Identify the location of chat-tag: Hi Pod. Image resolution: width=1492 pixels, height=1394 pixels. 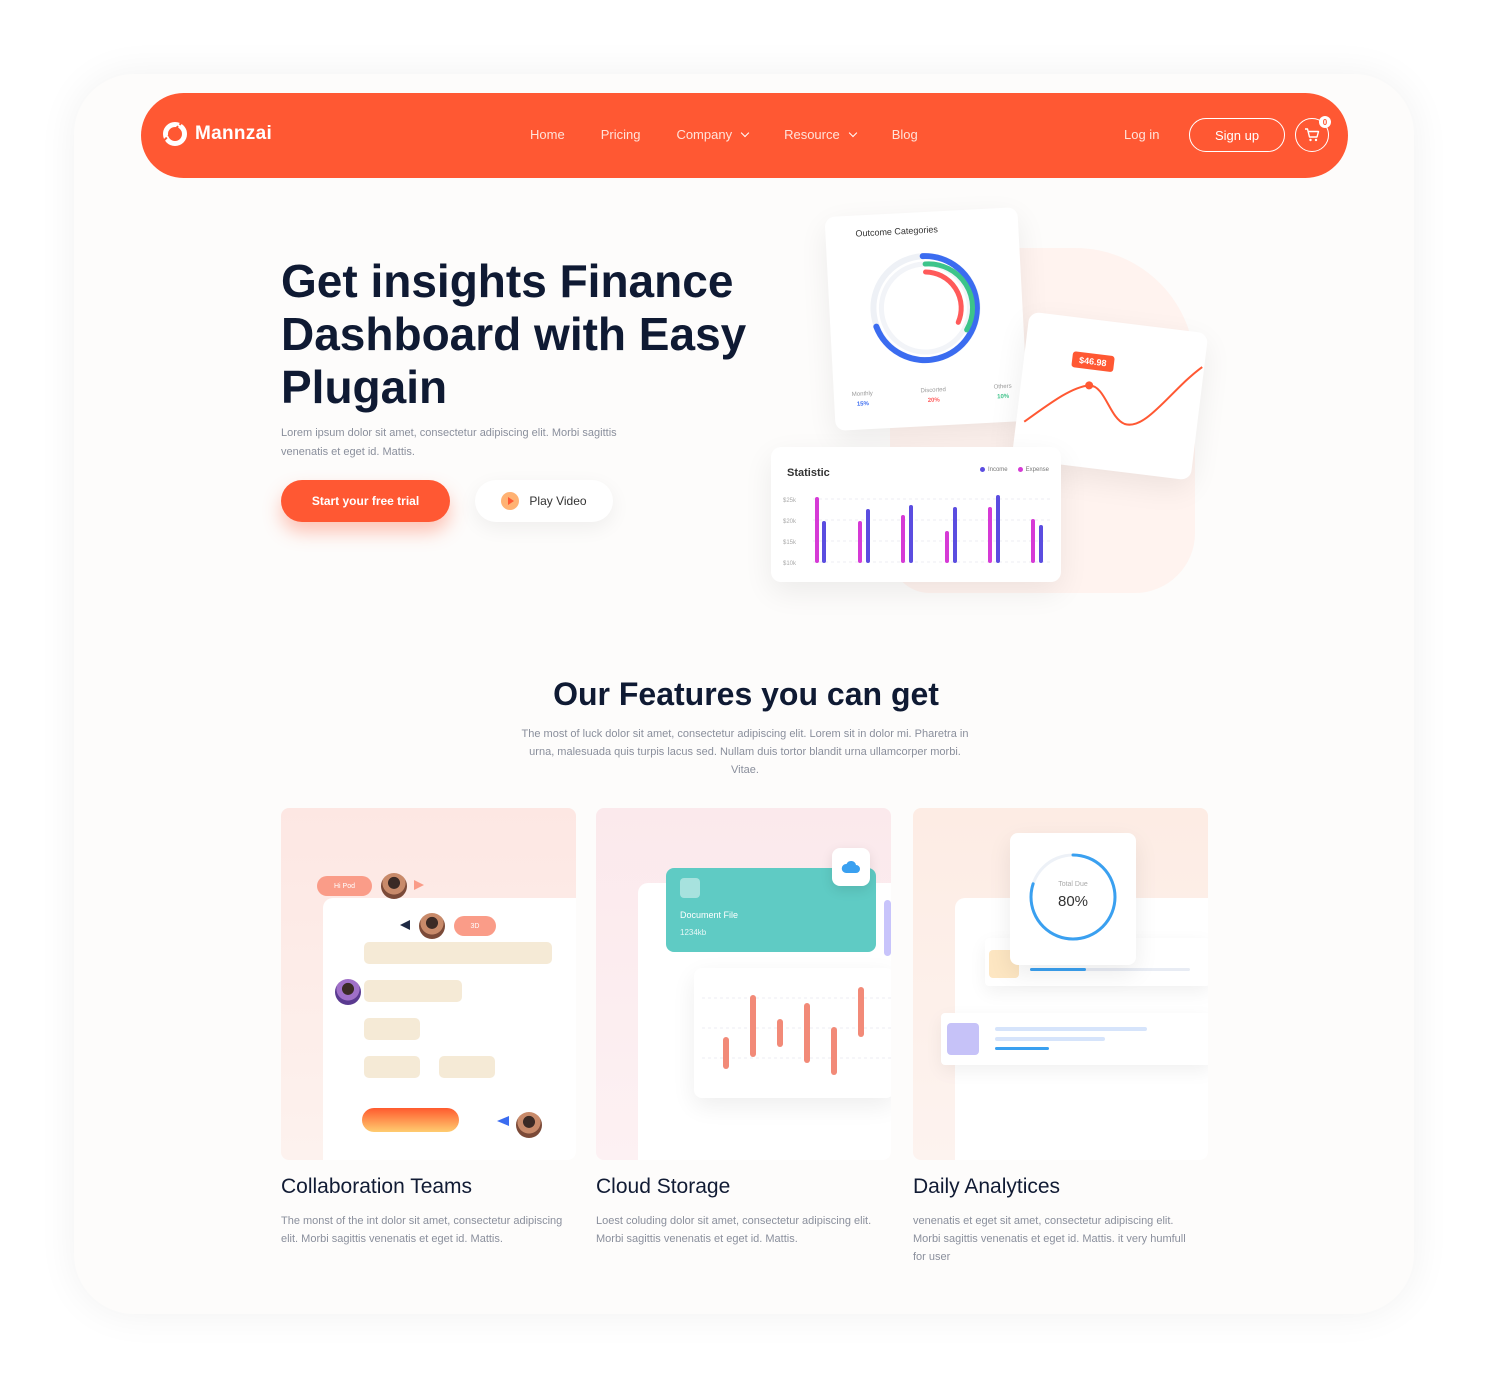
(344, 886).